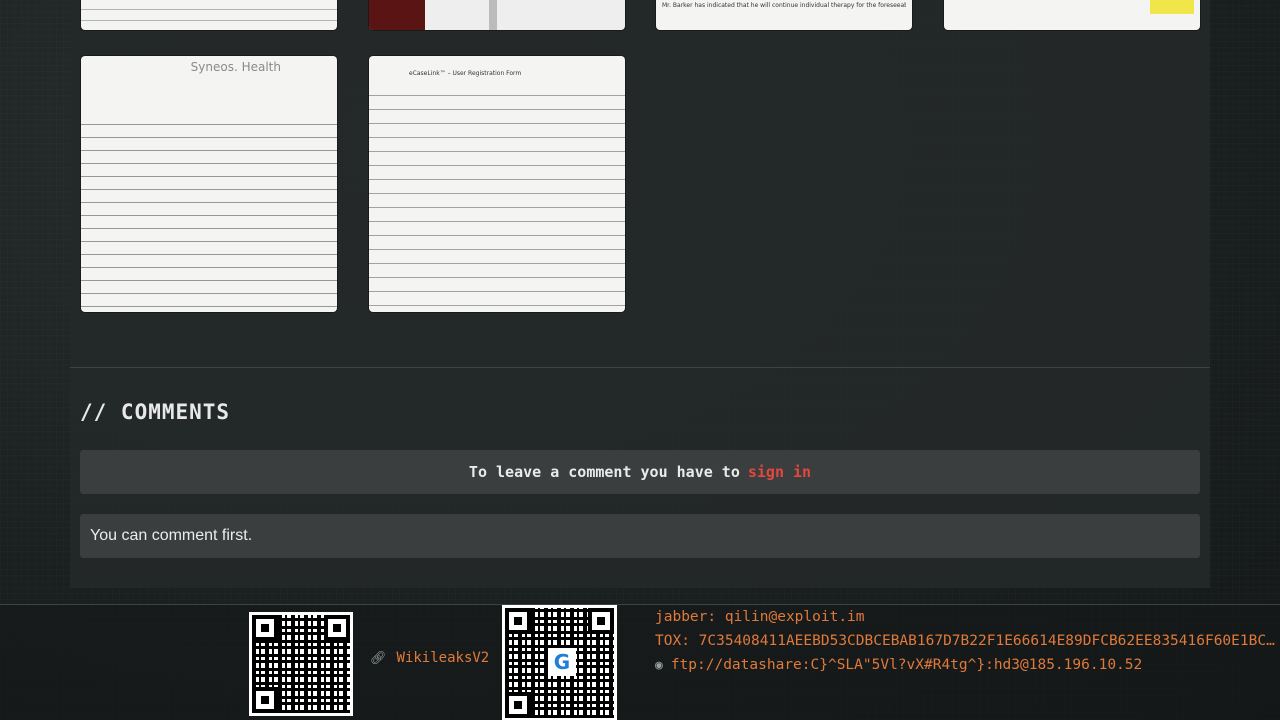  Describe the element at coordinates (659, 665) in the screenshot. I see `eye-icon: ◉` at that location.